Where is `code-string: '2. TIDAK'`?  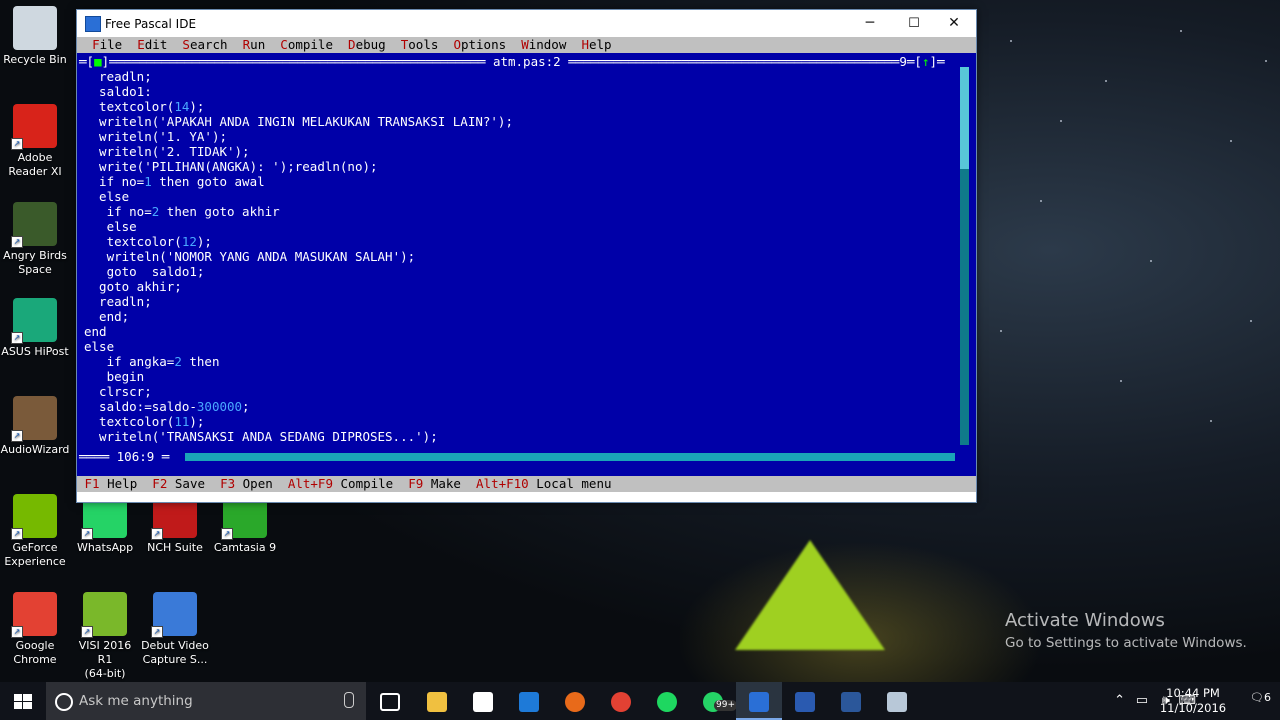 code-string: '2. TIDAK' is located at coordinates (197, 151).